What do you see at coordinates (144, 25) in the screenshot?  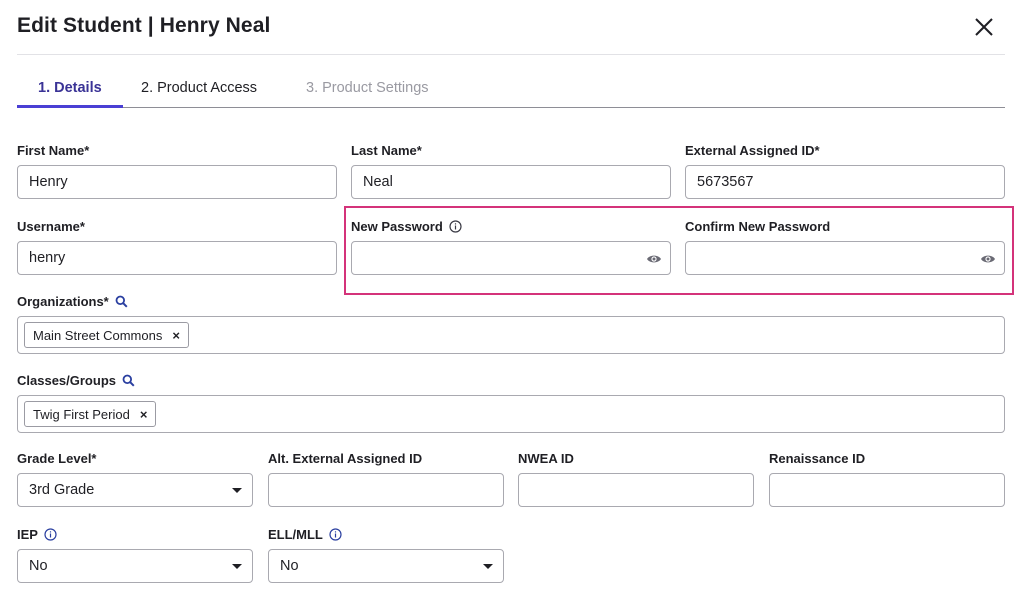 I see `page-title: Edit Student | Henry Neal` at bounding box center [144, 25].